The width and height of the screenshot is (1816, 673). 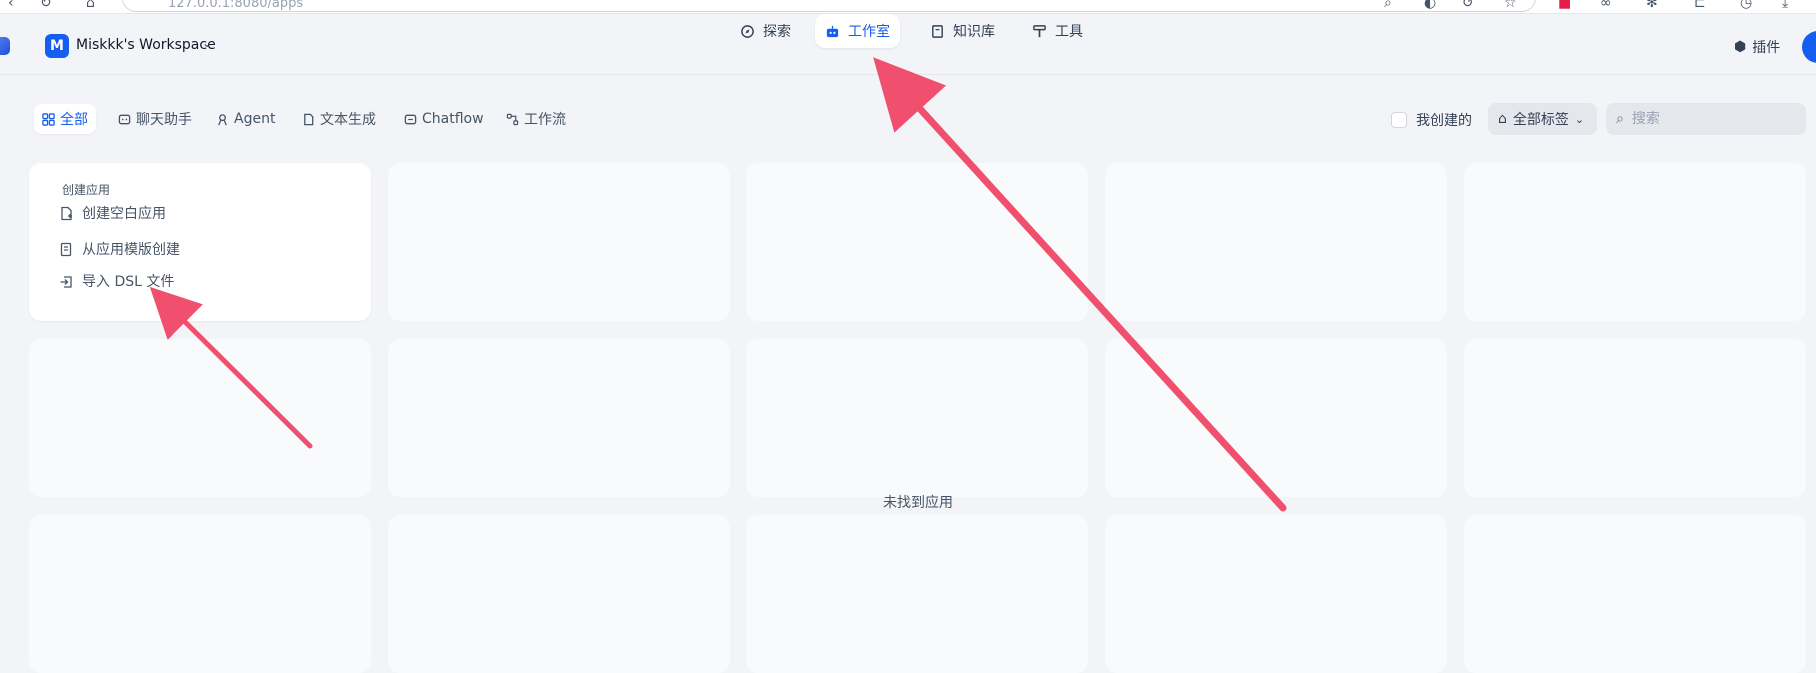 I want to click on nav-knowledge: 知识库, so click(x=962, y=31).